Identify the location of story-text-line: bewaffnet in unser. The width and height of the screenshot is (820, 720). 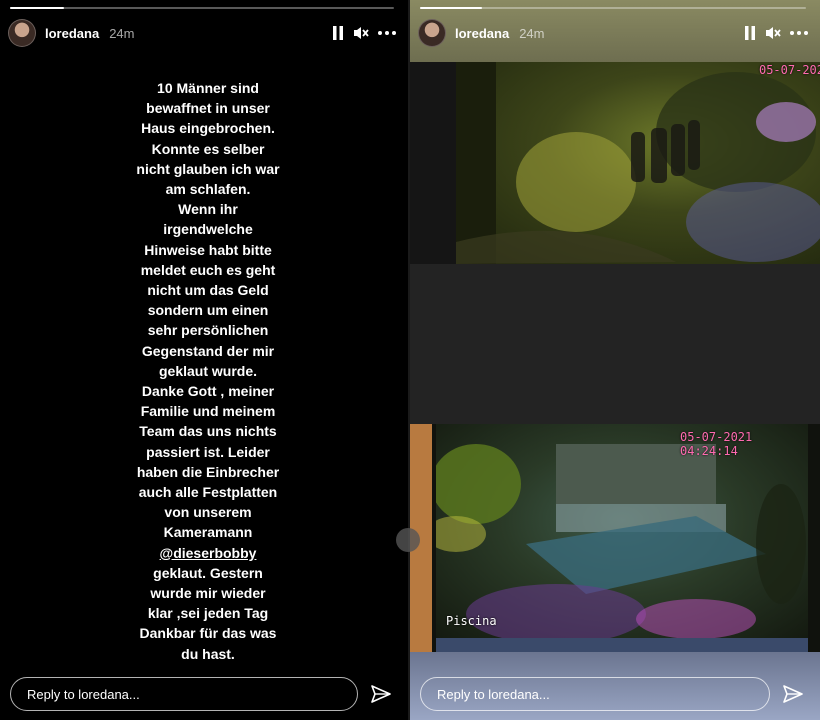
(208, 108).